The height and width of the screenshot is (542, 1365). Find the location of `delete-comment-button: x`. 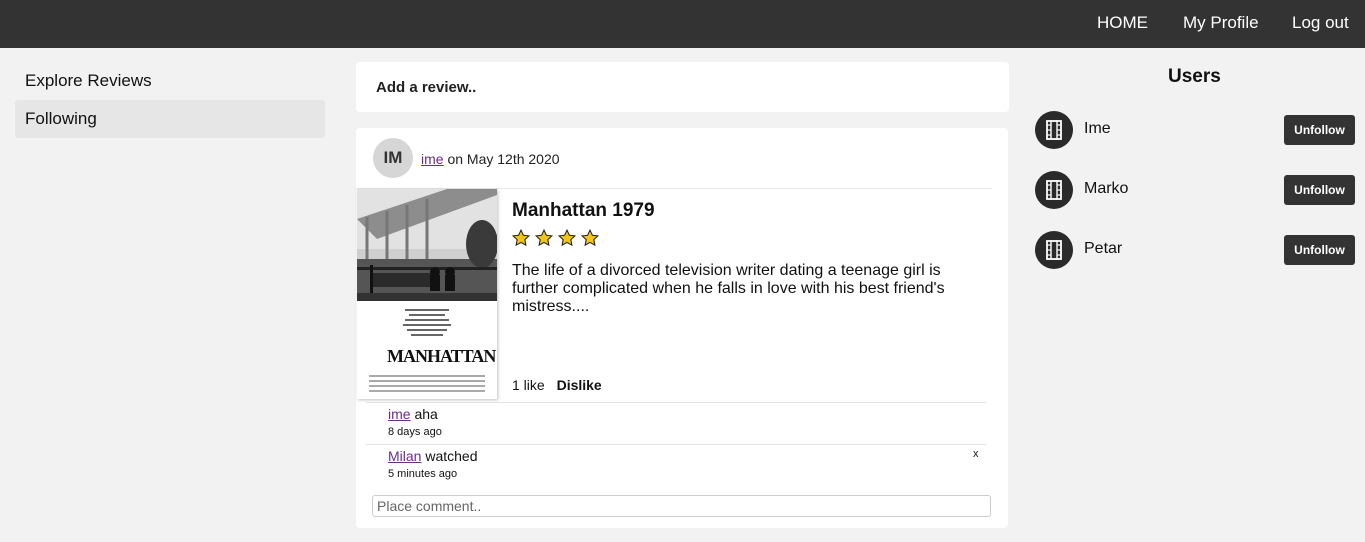

delete-comment-button: x is located at coordinates (976, 454).